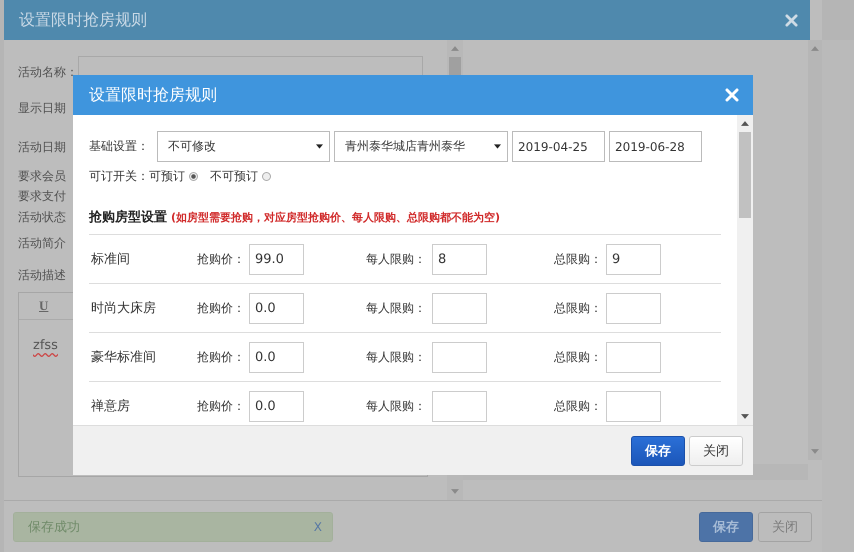 This screenshot has width=854, height=552. What do you see at coordinates (167, 176) in the screenshot?
I see `option-label: 可预订` at bounding box center [167, 176].